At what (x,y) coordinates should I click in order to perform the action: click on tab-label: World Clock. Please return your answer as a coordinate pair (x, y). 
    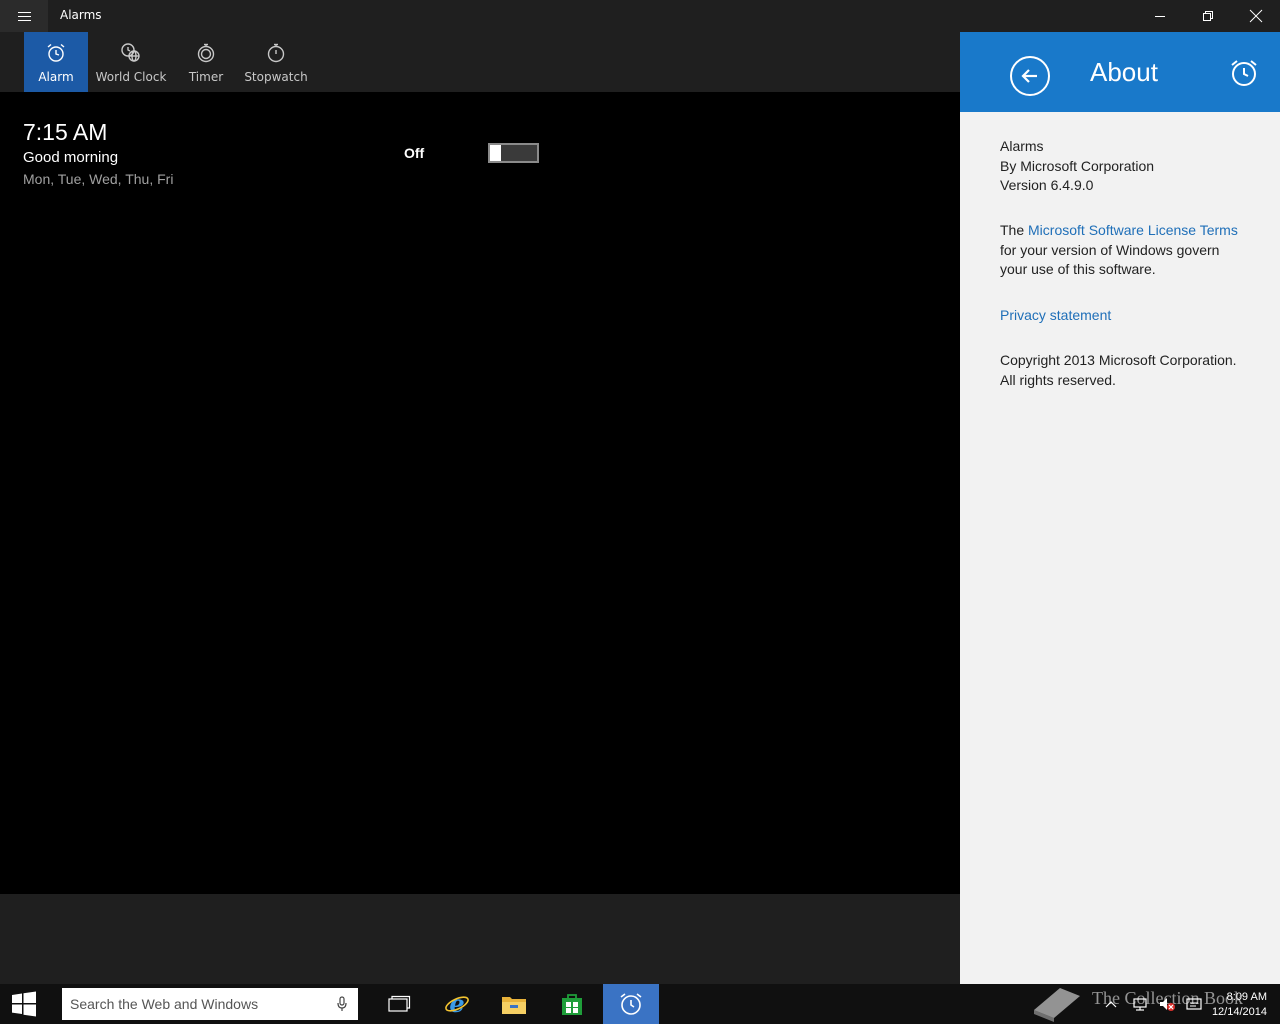
    Looking at the image, I should click on (131, 77).